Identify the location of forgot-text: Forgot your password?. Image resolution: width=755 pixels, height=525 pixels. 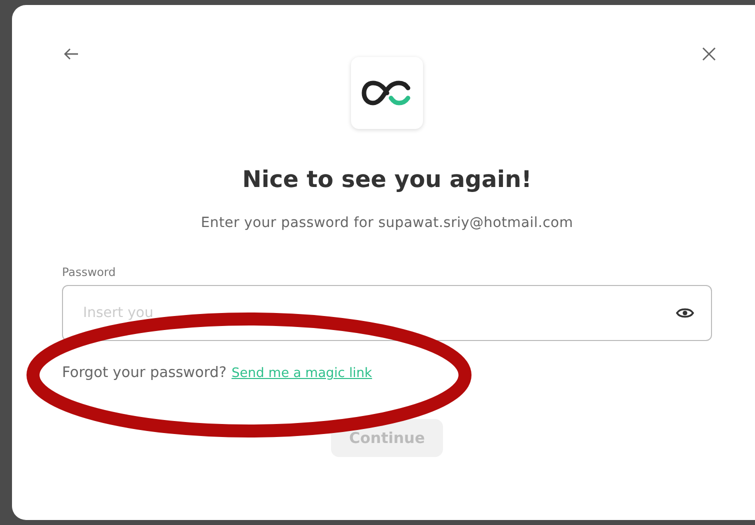
(144, 373).